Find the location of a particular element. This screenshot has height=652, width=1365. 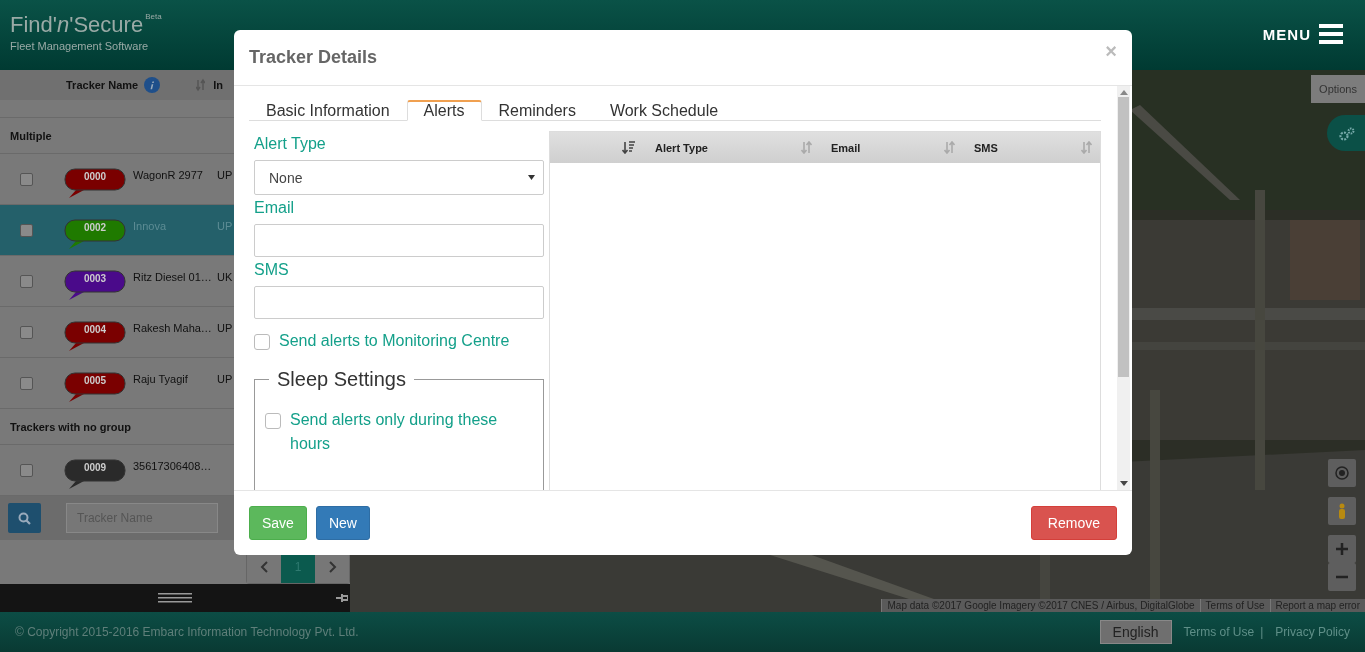

tracker-plate: UK is located at coordinates (225, 277).